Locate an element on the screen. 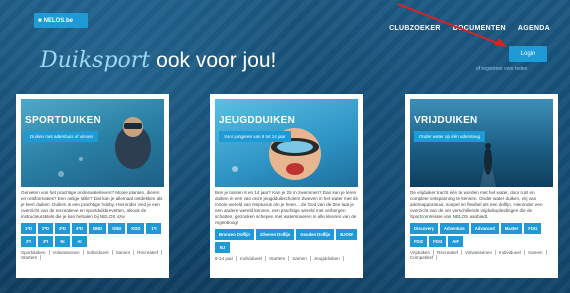 The image size is (570, 293). card-subtitle-button: Onder water op één ademteug is located at coordinates (450, 136).